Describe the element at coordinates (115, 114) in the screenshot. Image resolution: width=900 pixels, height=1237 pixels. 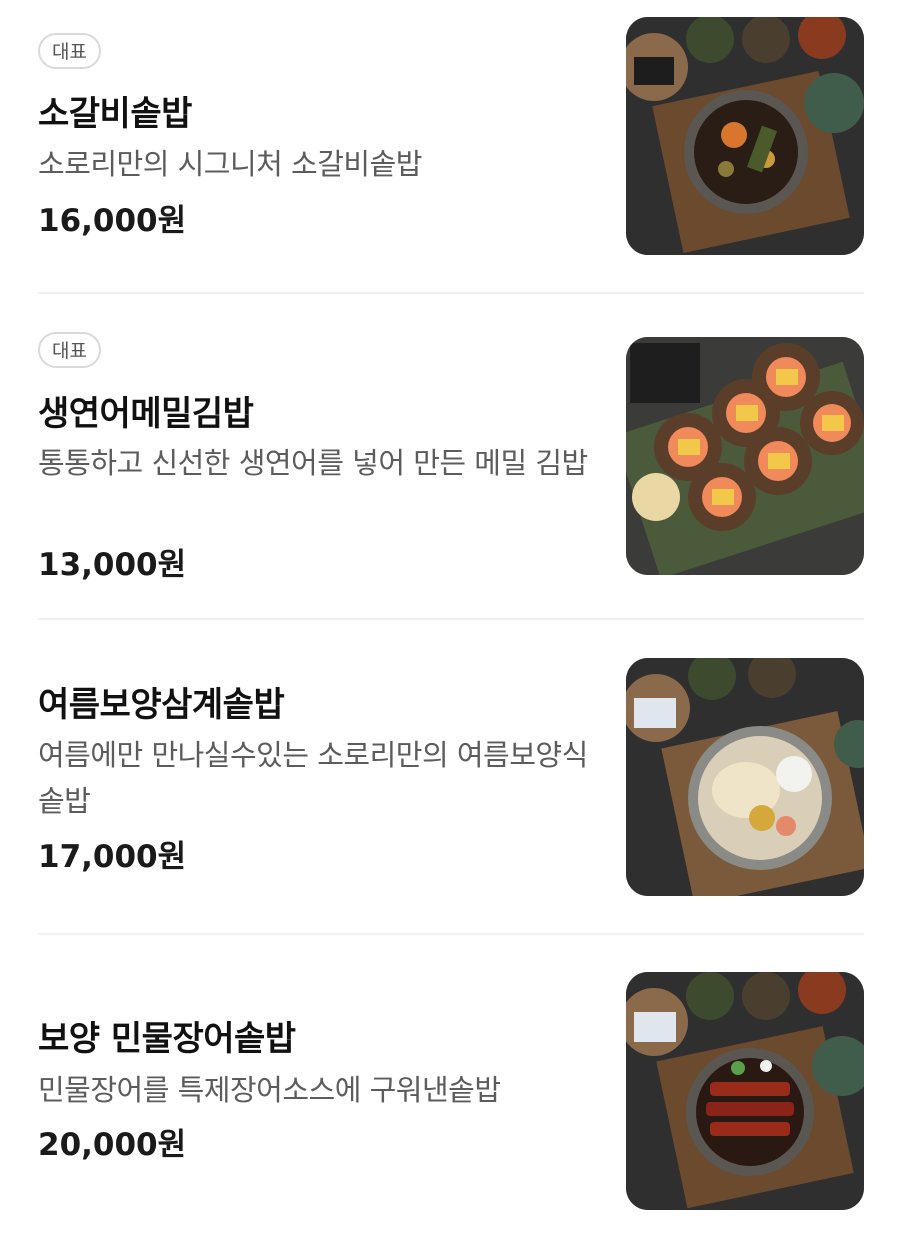
I see `menu-item-name: 소갈비솥밥` at that location.